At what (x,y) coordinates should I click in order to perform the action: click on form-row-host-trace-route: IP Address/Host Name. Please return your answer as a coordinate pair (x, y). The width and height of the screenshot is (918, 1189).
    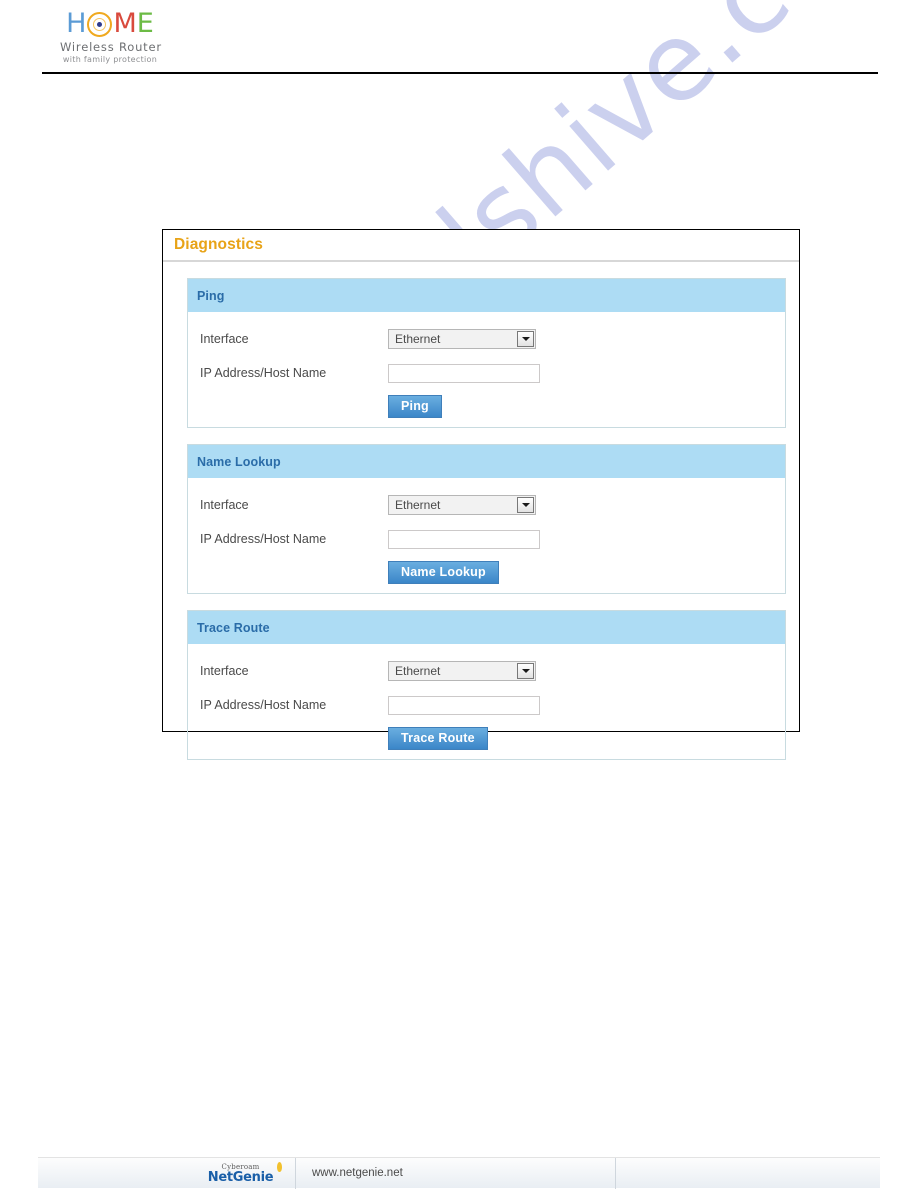
    Looking at the image, I should click on (486, 705).